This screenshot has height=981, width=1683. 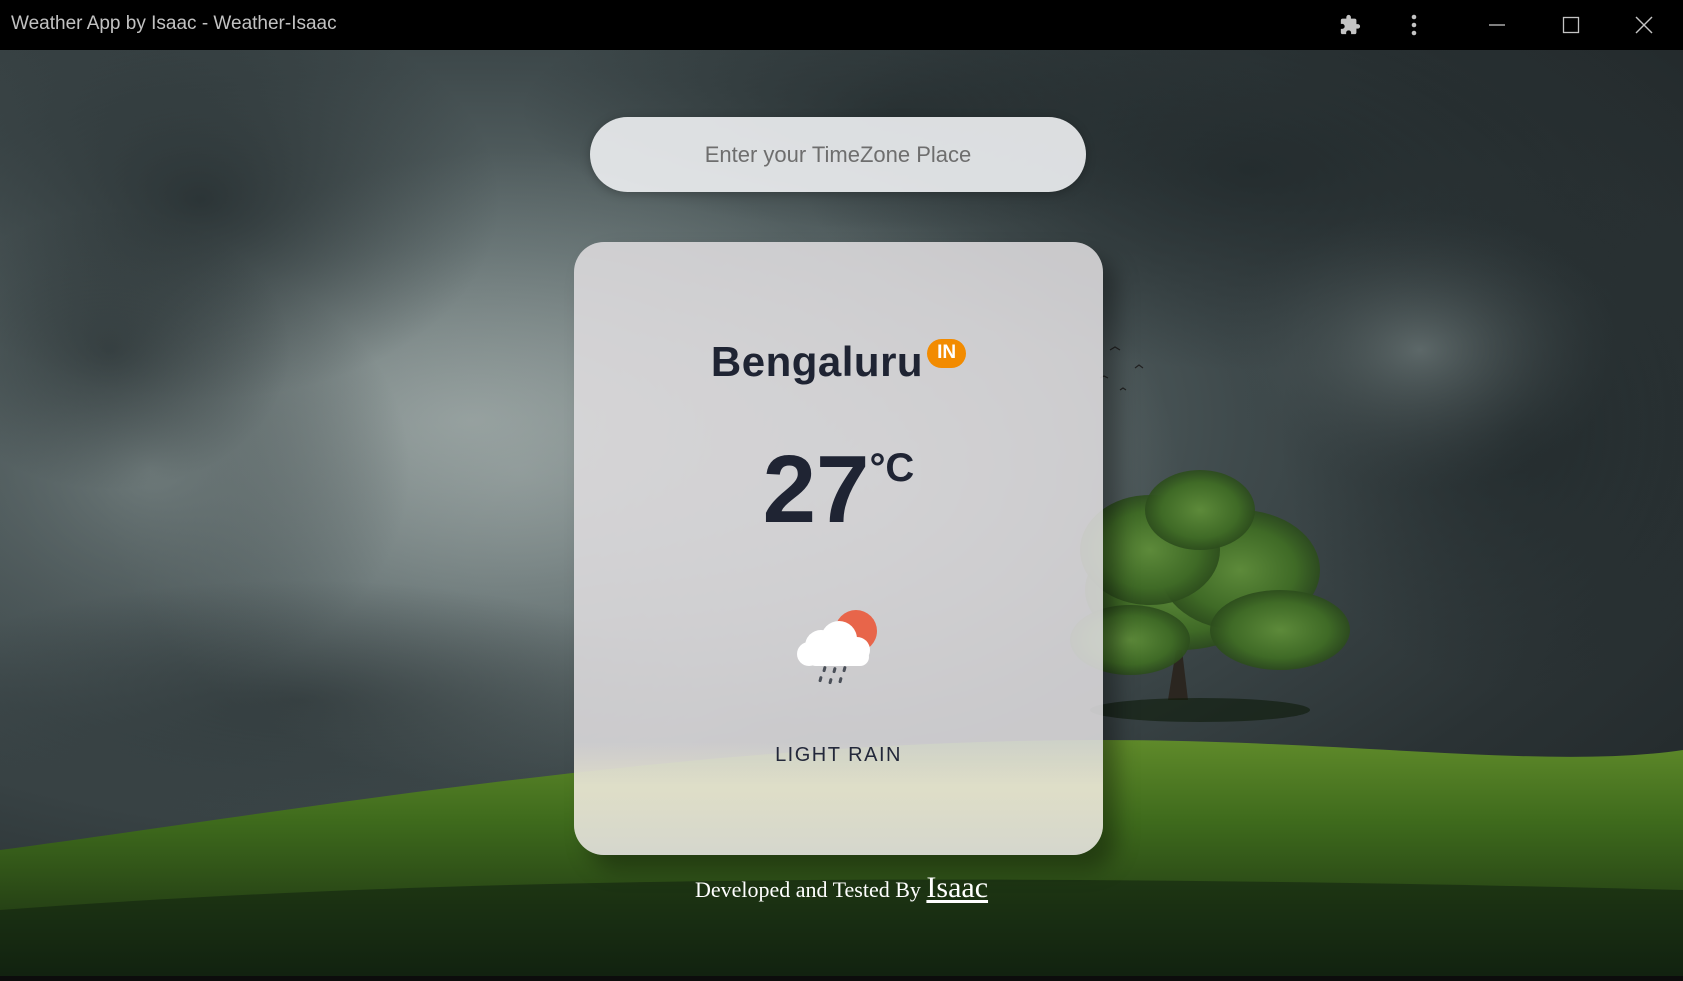 I want to click on puzzle-icon, so click(x=1350, y=25).